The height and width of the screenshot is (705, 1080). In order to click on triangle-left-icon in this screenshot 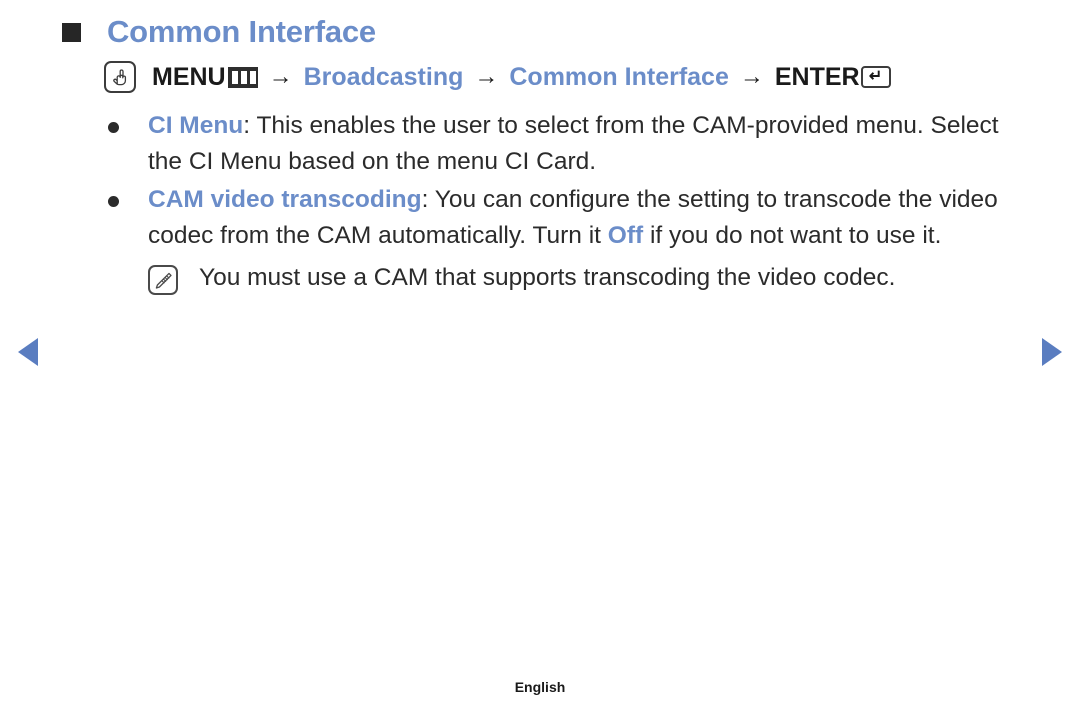, I will do `click(28, 352)`.